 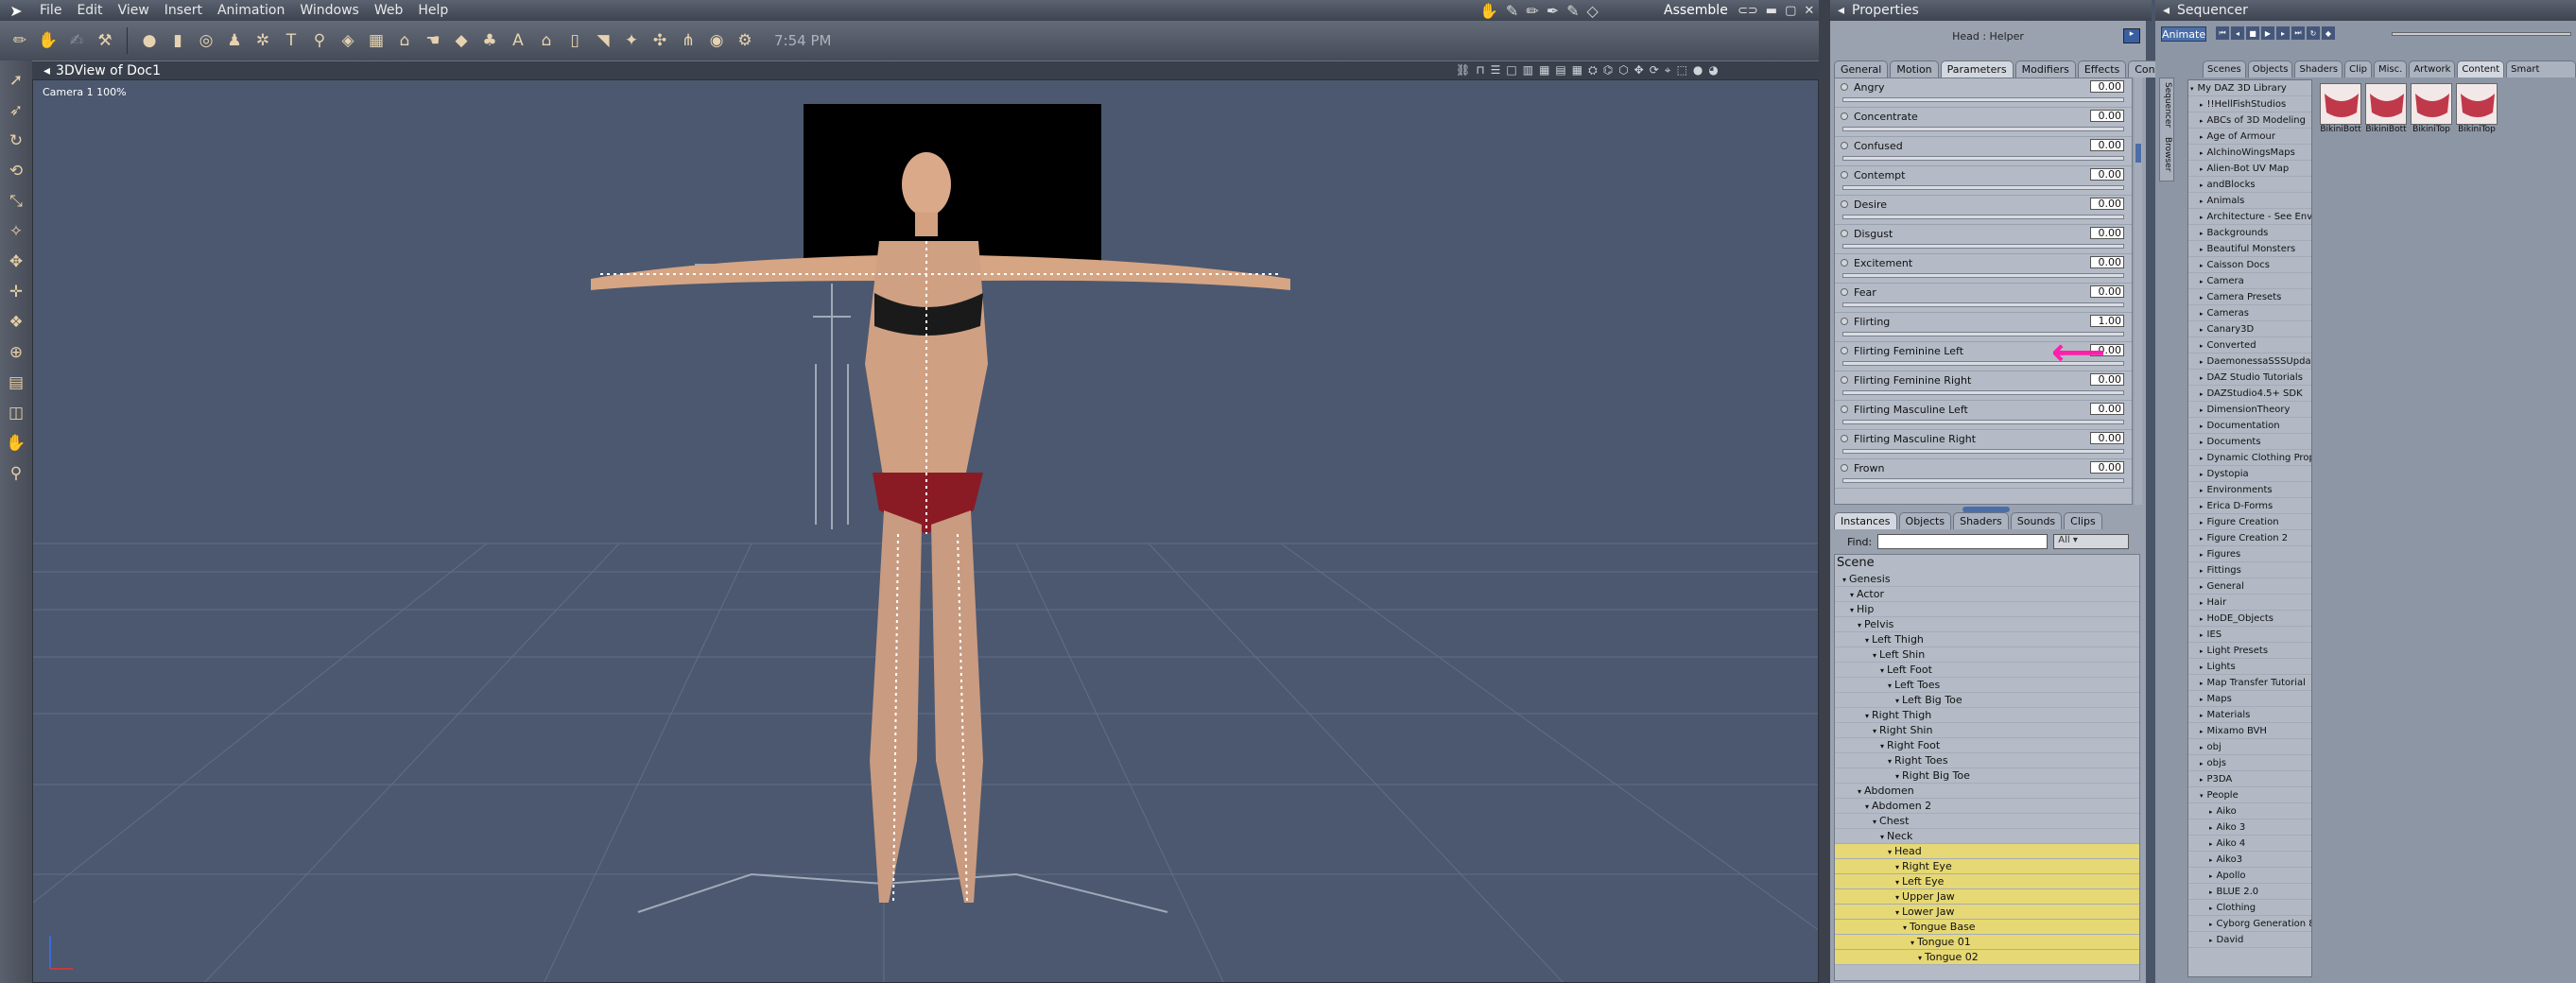 What do you see at coordinates (1987, 851) in the screenshot?
I see `tree-node: ▾ Head` at bounding box center [1987, 851].